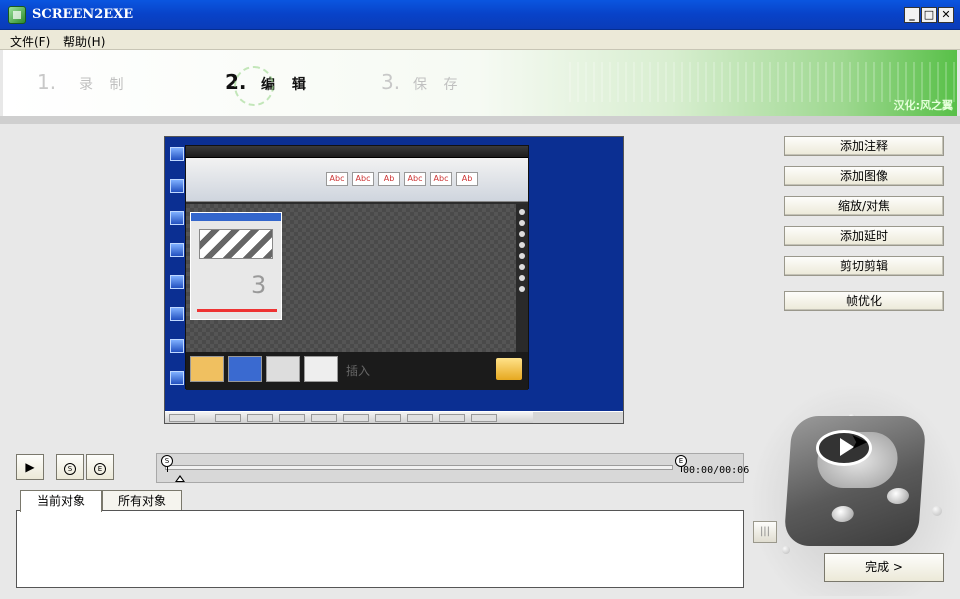 The width and height of the screenshot is (960, 599). I want to click on tab-all-objects: 所有对象, so click(142, 500).